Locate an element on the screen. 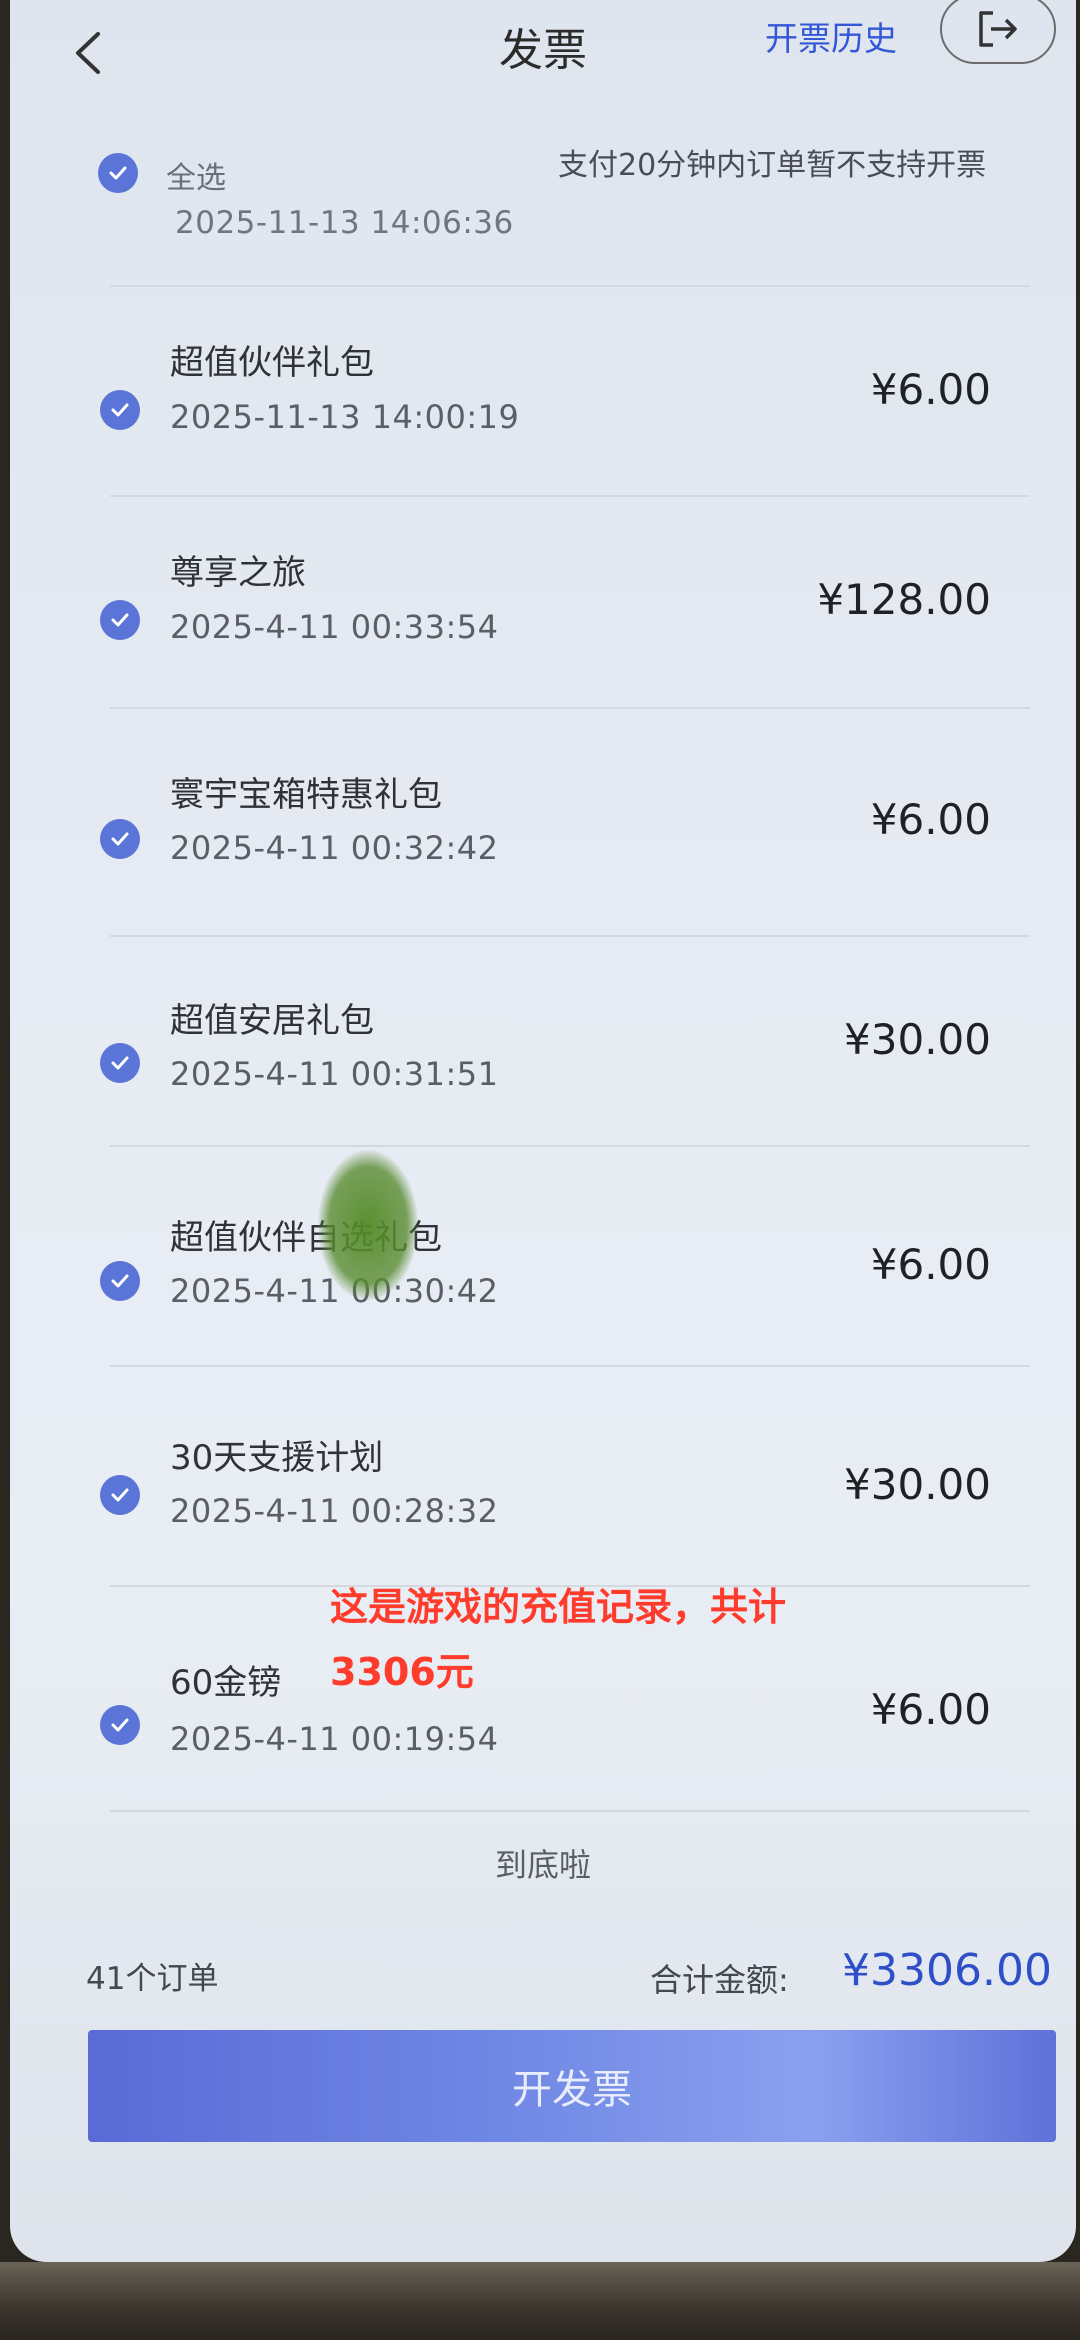 The image size is (1080, 2340). order-name: 超值伙伴礼包 is located at coordinates (272, 363).